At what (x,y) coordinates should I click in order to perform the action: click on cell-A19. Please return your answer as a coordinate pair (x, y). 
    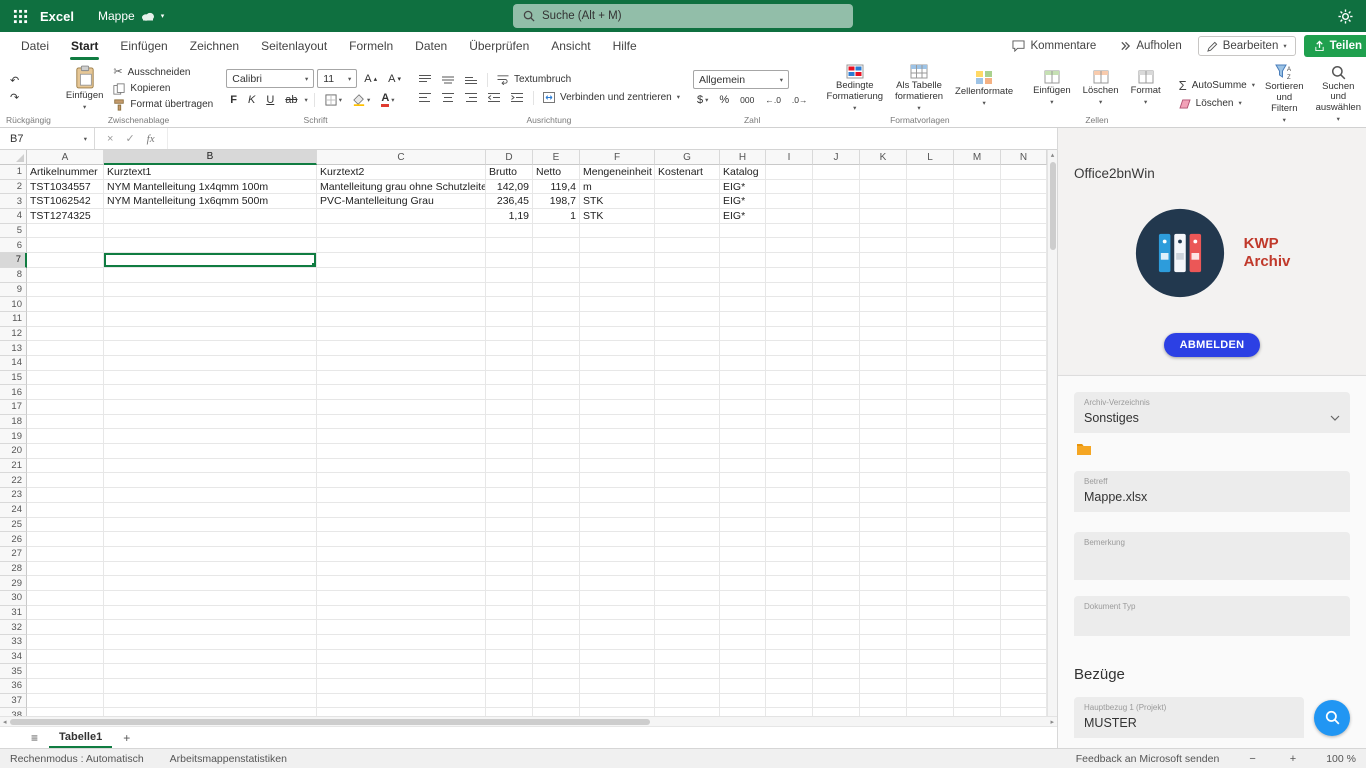
    Looking at the image, I should click on (65, 437).